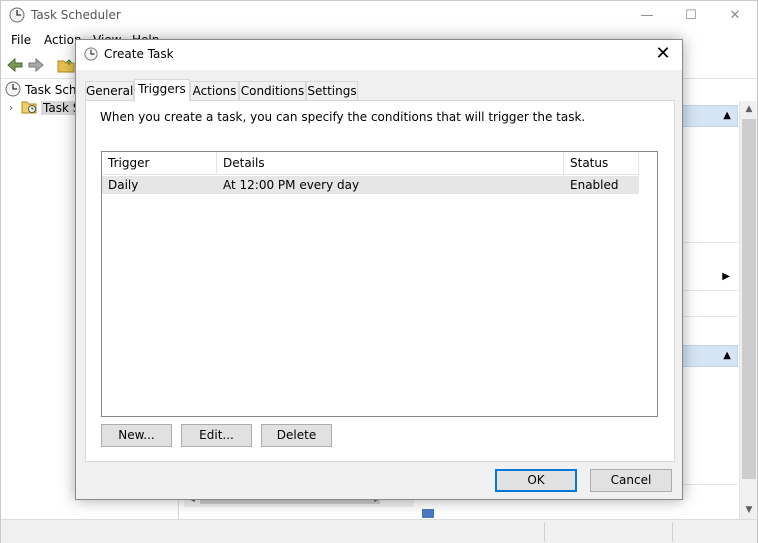 The height and width of the screenshot is (543, 758). Describe the element at coordinates (36, 65) in the screenshot. I see `forward-arrow-icon` at that location.